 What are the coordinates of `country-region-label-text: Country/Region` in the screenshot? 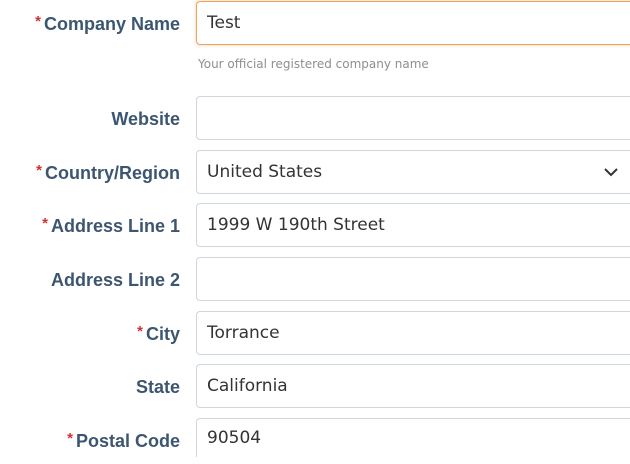 It's located at (112, 172).